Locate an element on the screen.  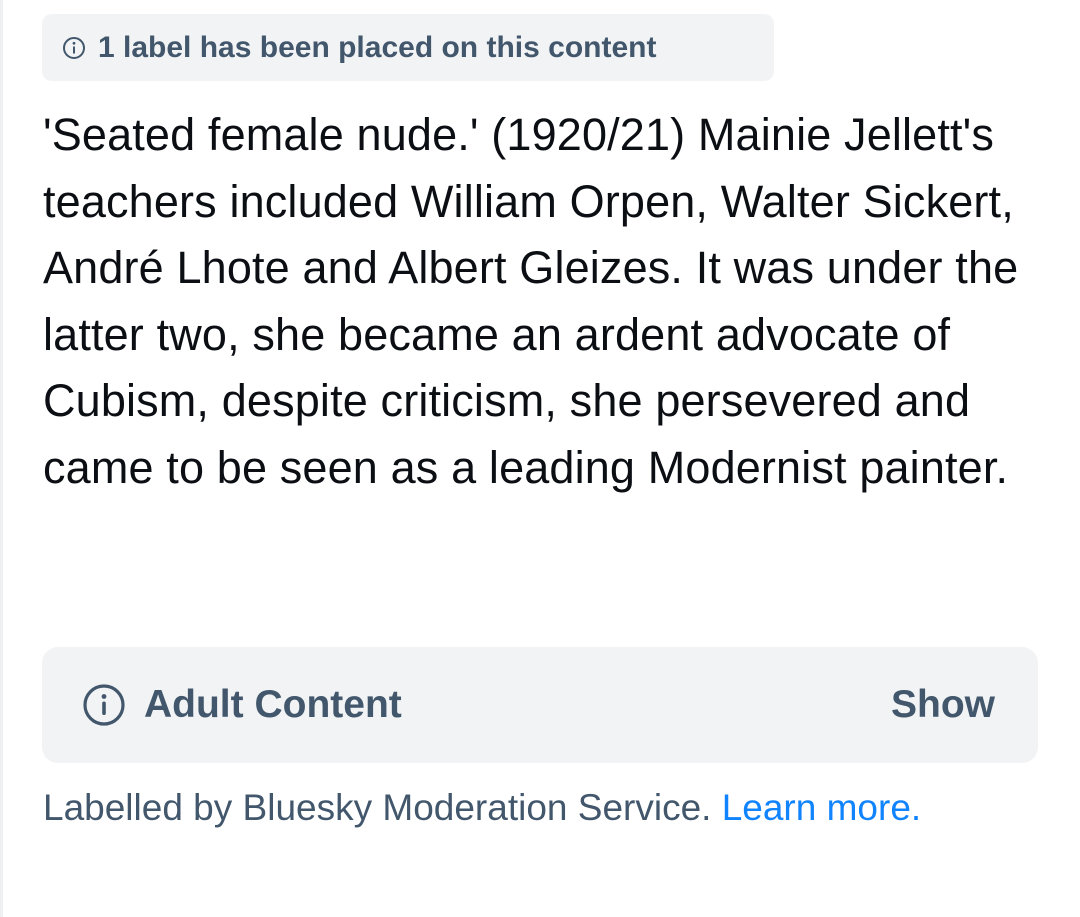
label-notice-chip: 1 label has been placed on this content is located at coordinates (408, 47).